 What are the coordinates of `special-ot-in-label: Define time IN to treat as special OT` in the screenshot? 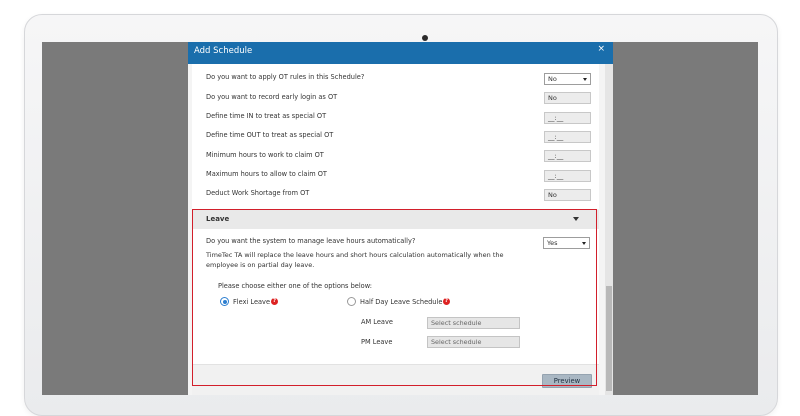 It's located at (266, 116).